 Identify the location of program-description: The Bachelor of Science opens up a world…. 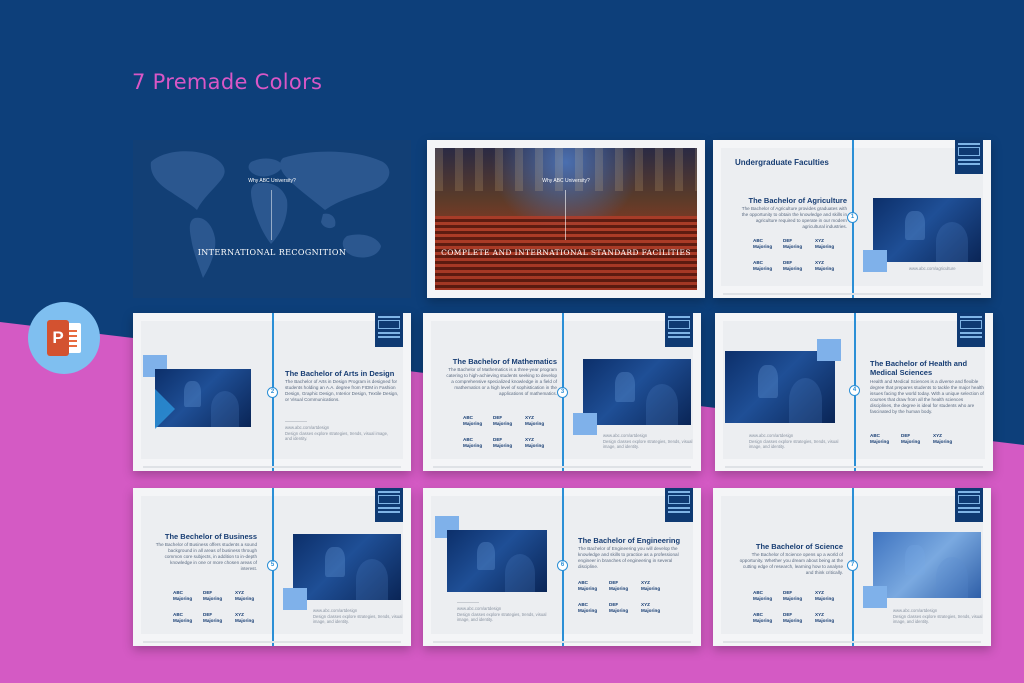
(791, 563).